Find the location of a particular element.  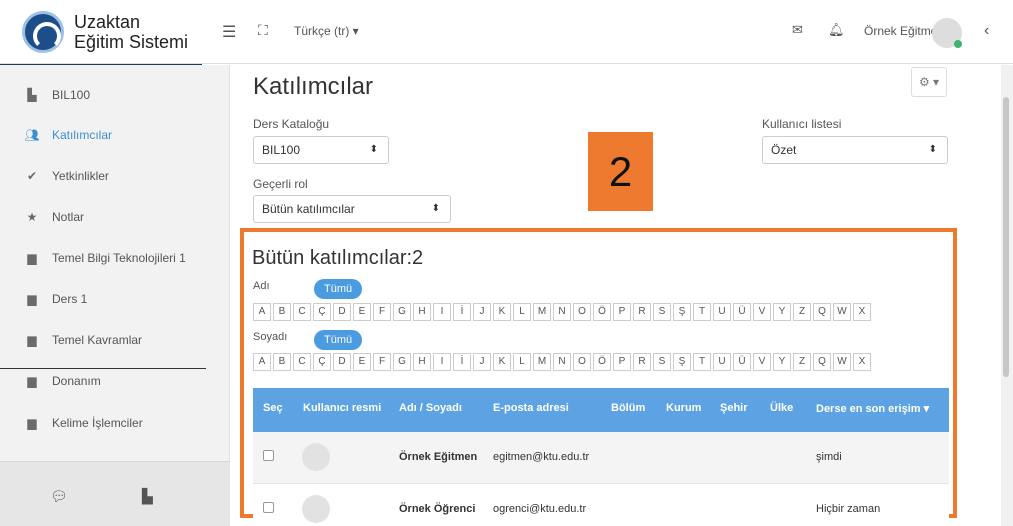

sidebar-item-participants: 👥︎ Katılımcılar is located at coordinates (115, 135).